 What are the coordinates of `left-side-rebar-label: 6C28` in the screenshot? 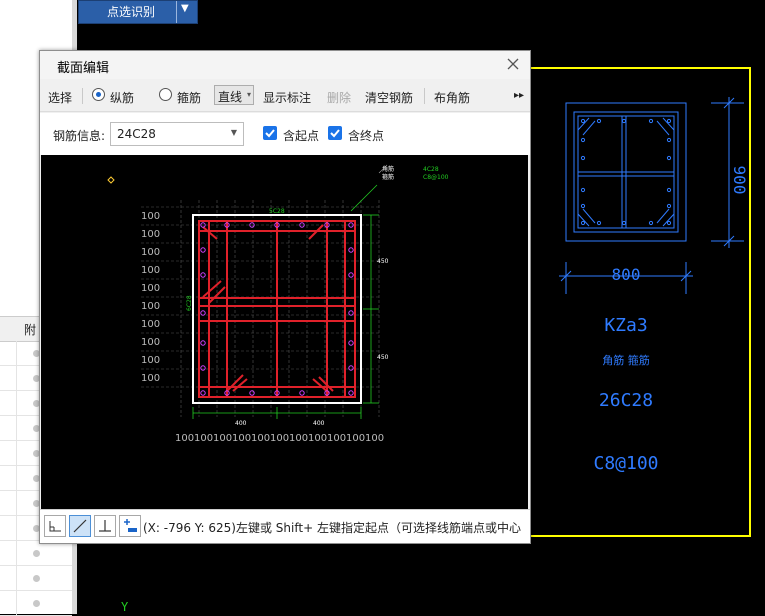 It's located at (189, 303).